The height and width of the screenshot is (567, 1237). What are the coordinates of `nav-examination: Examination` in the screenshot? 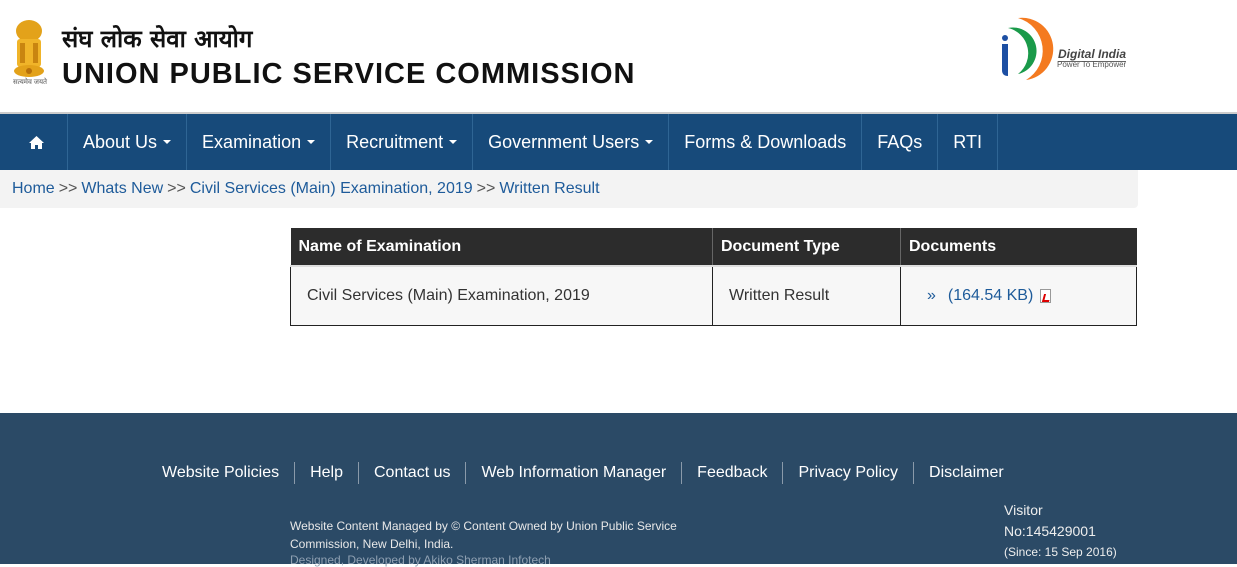 It's located at (259, 142).